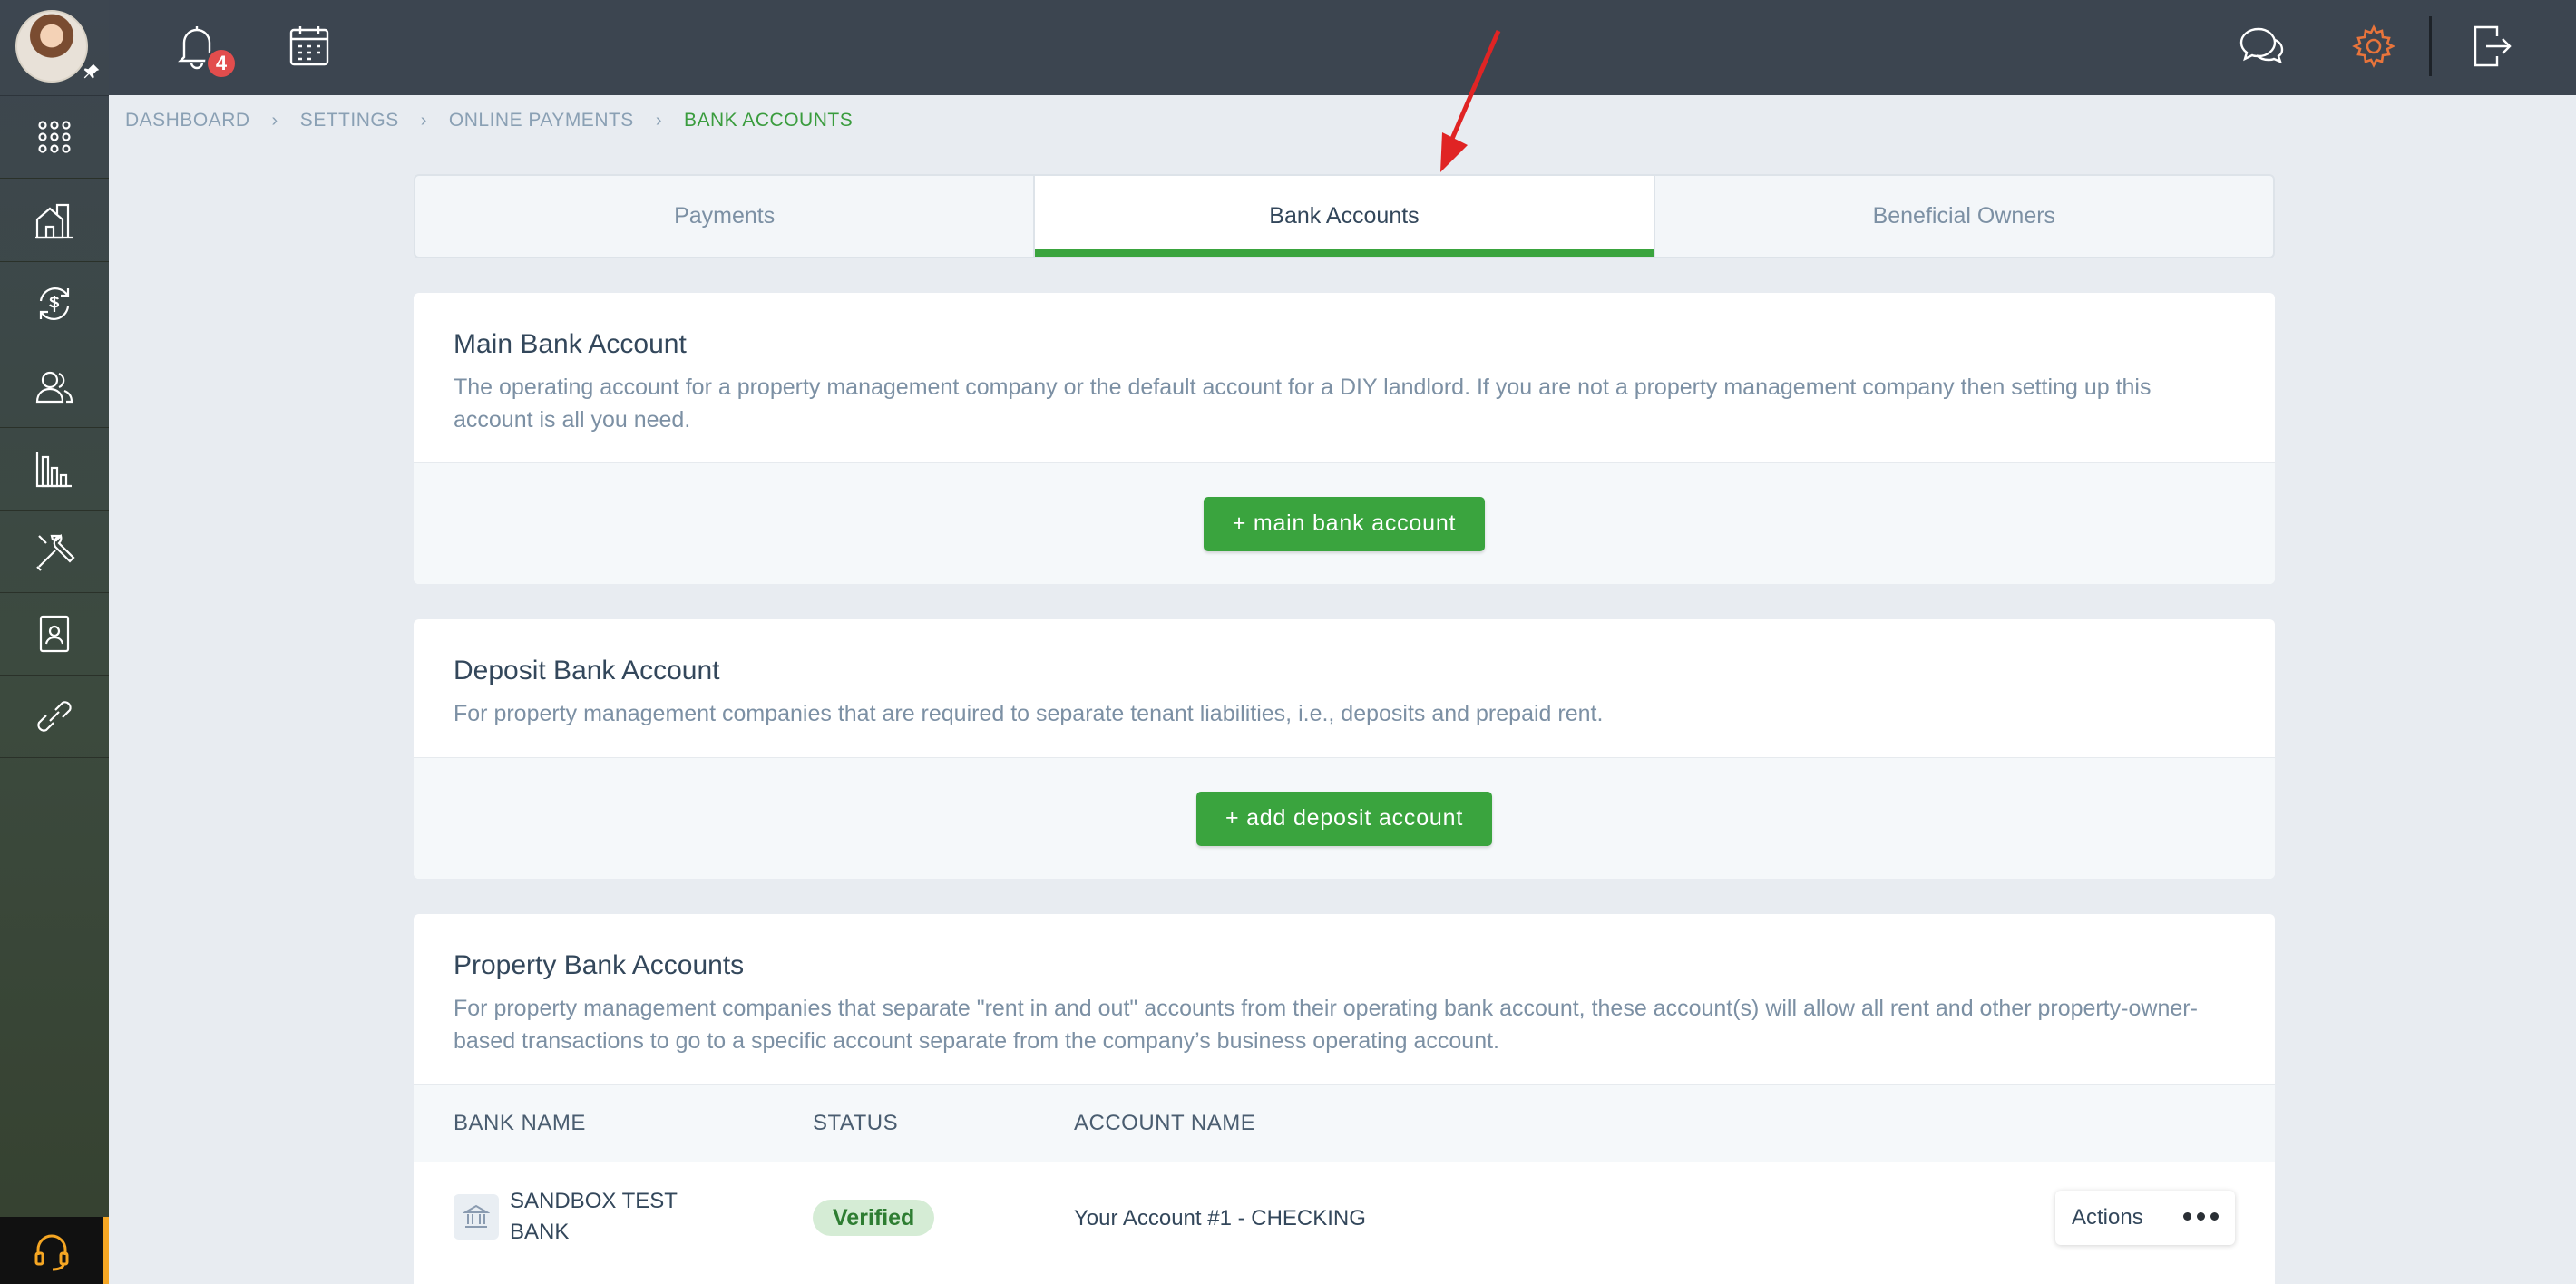 Image resolution: width=2576 pixels, height=1284 pixels. What do you see at coordinates (724, 216) in the screenshot?
I see `tab-payments: Payments` at bounding box center [724, 216].